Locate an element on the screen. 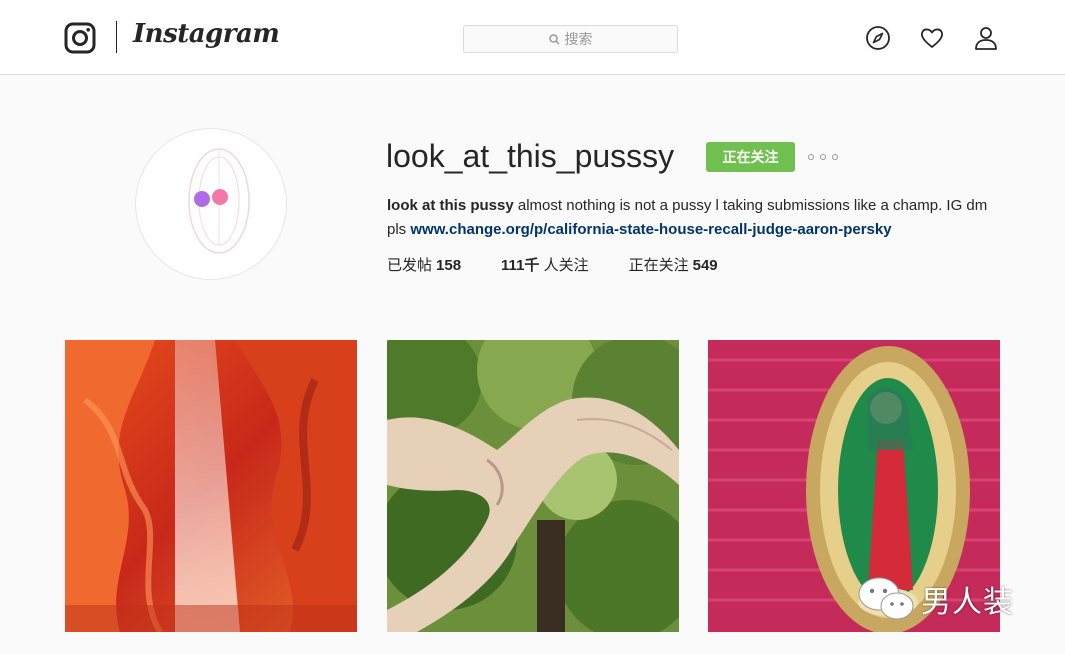  search-input: 搜索 is located at coordinates (570, 39).